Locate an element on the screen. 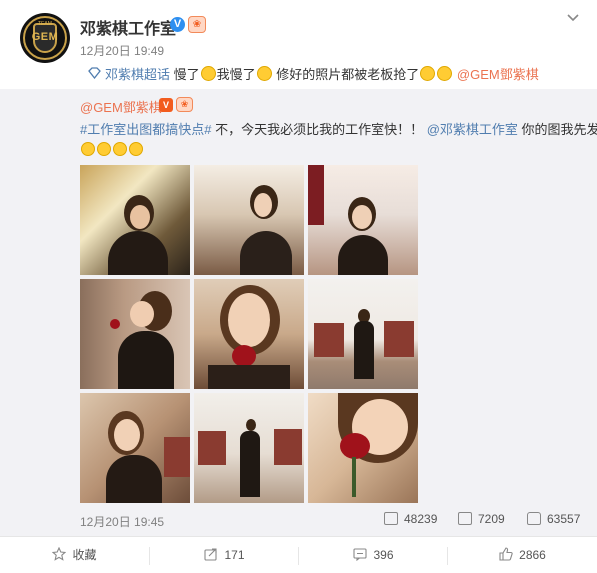  post-text-part-3: 修好的照片都被老板抢了 is located at coordinates (346, 74).